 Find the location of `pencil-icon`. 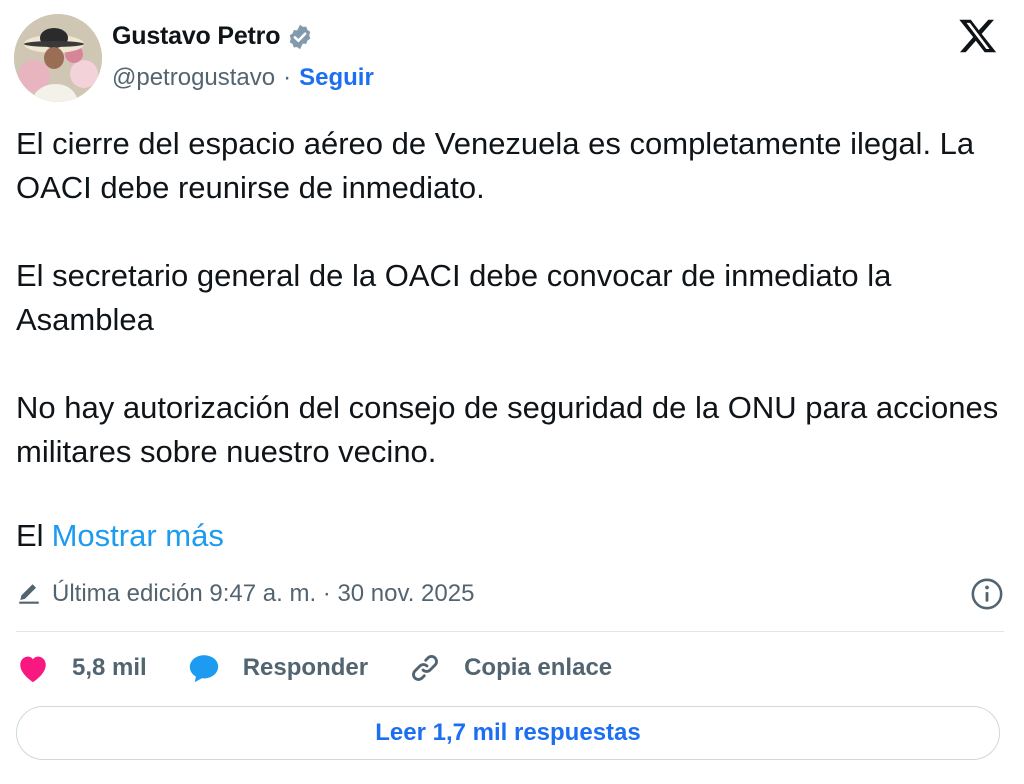

pencil-icon is located at coordinates (29, 594).